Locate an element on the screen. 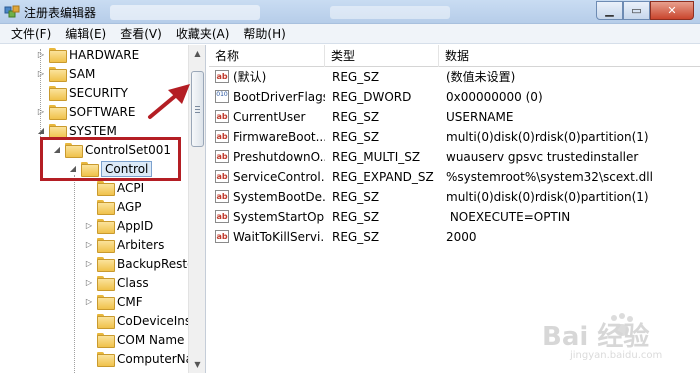  tree-item-sam: ▷ SAM is located at coordinates (65, 73).